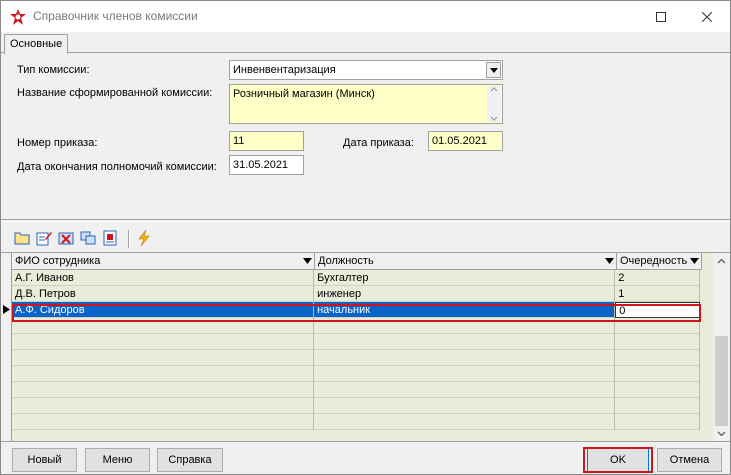  What do you see at coordinates (117, 460) in the screenshot?
I see `menu-button: Меню` at bounding box center [117, 460].